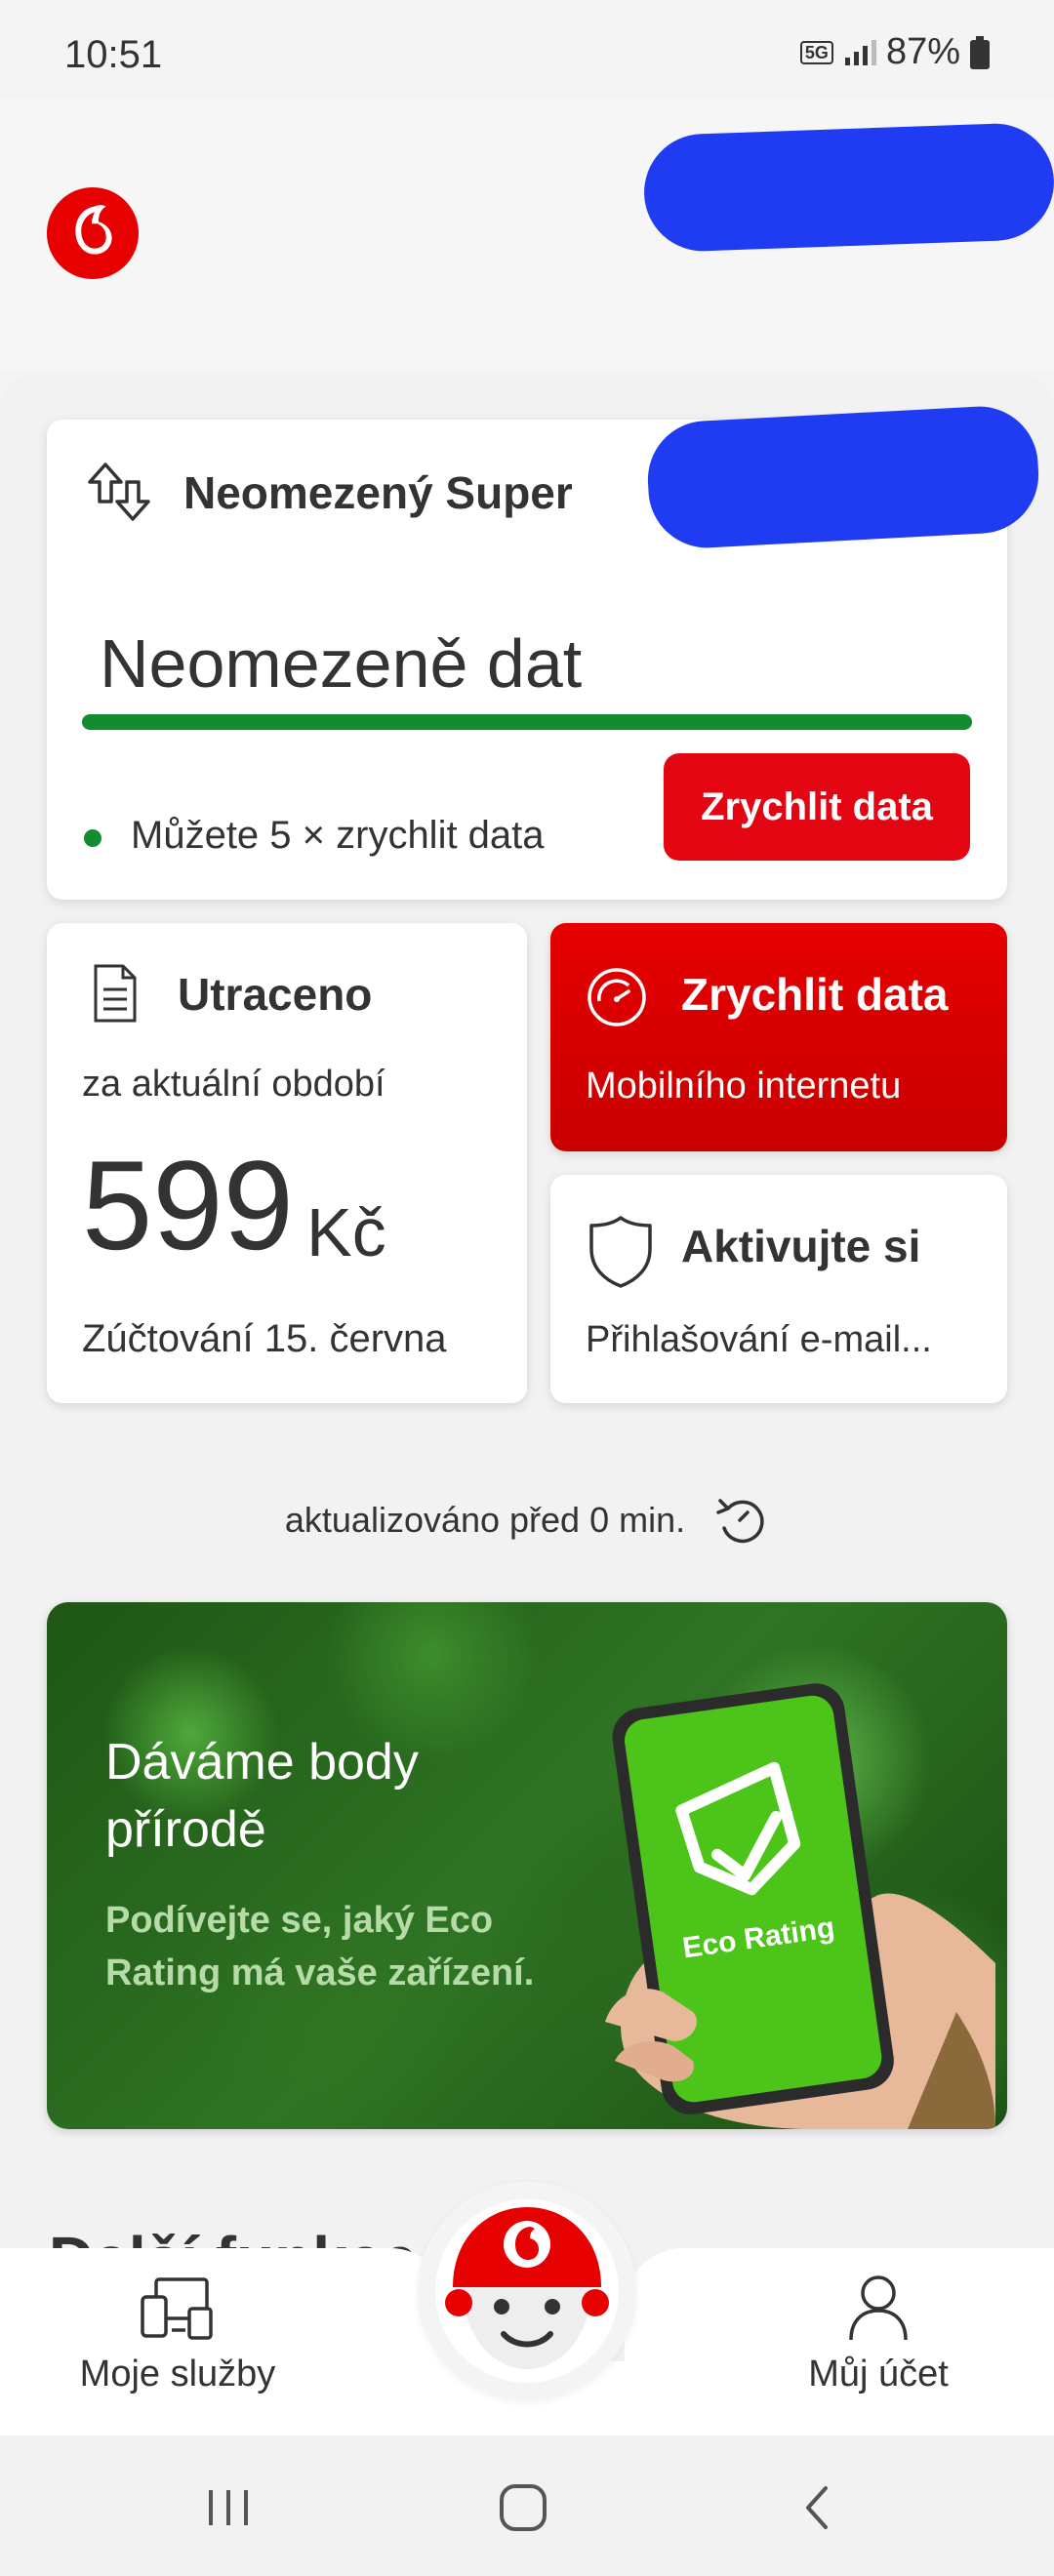 Image resolution: width=1054 pixels, height=2576 pixels. I want to click on spent-period: za aktuální období, so click(233, 1084).